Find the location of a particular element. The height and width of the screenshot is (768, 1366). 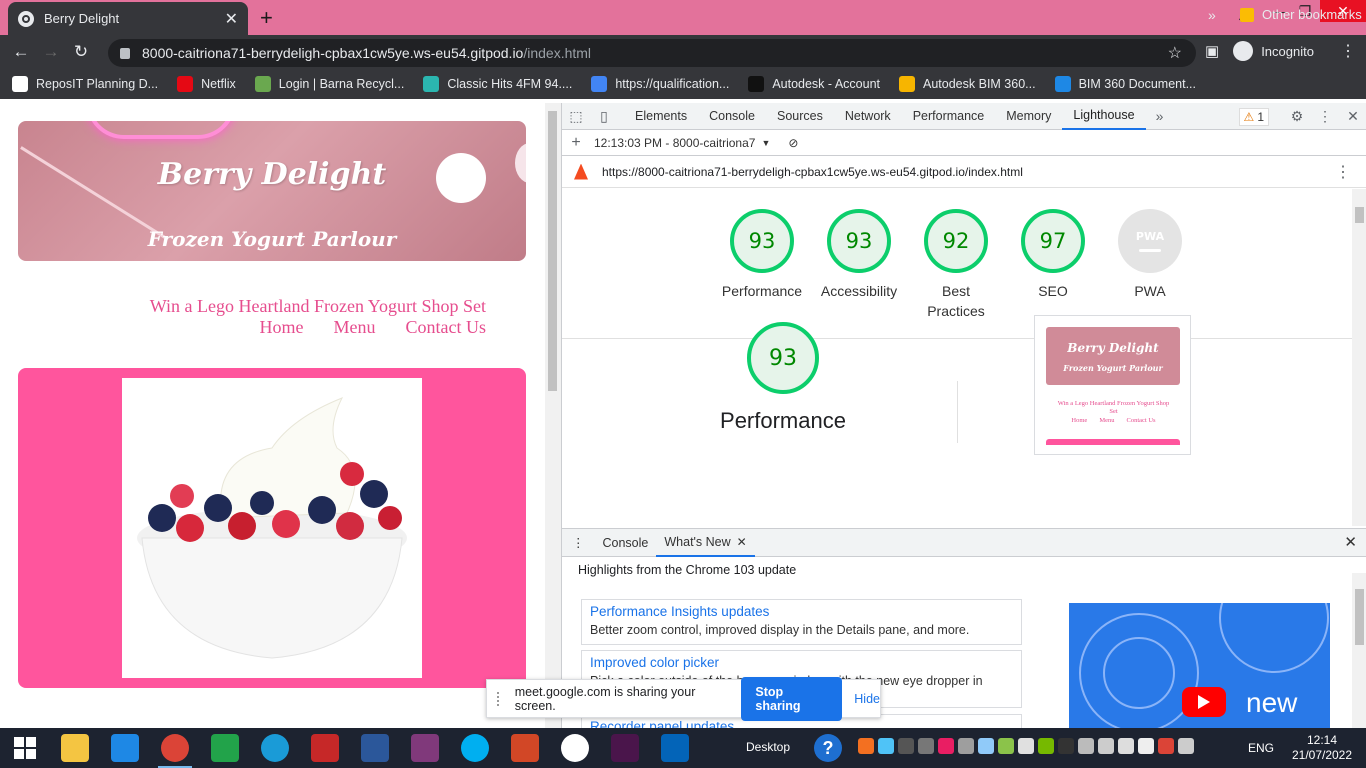

device-toolbar-icon: ▯ is located at coordinates (604, 116).